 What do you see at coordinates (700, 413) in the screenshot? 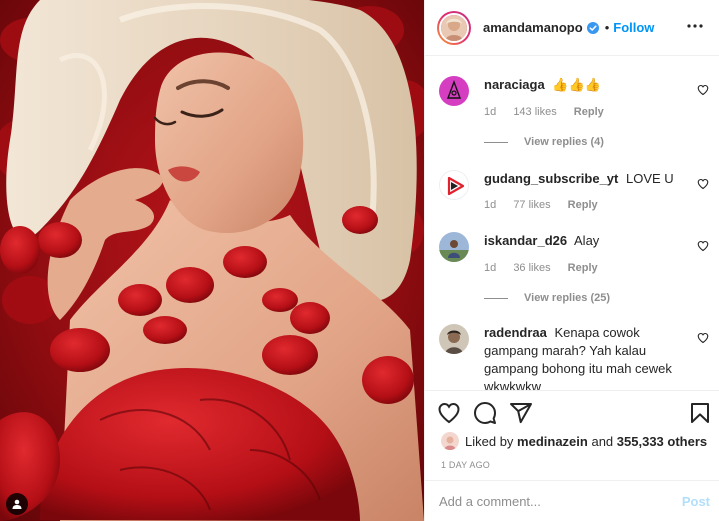
I see `bookmark-icon` at bounding box center [700, 413].